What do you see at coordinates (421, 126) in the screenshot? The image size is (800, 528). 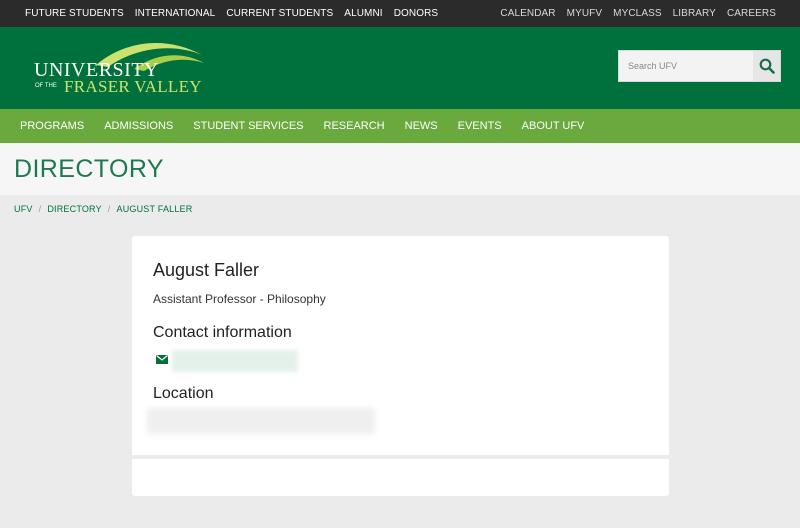 I see `nav-news: NEWS` at bounding box center [421, 126].